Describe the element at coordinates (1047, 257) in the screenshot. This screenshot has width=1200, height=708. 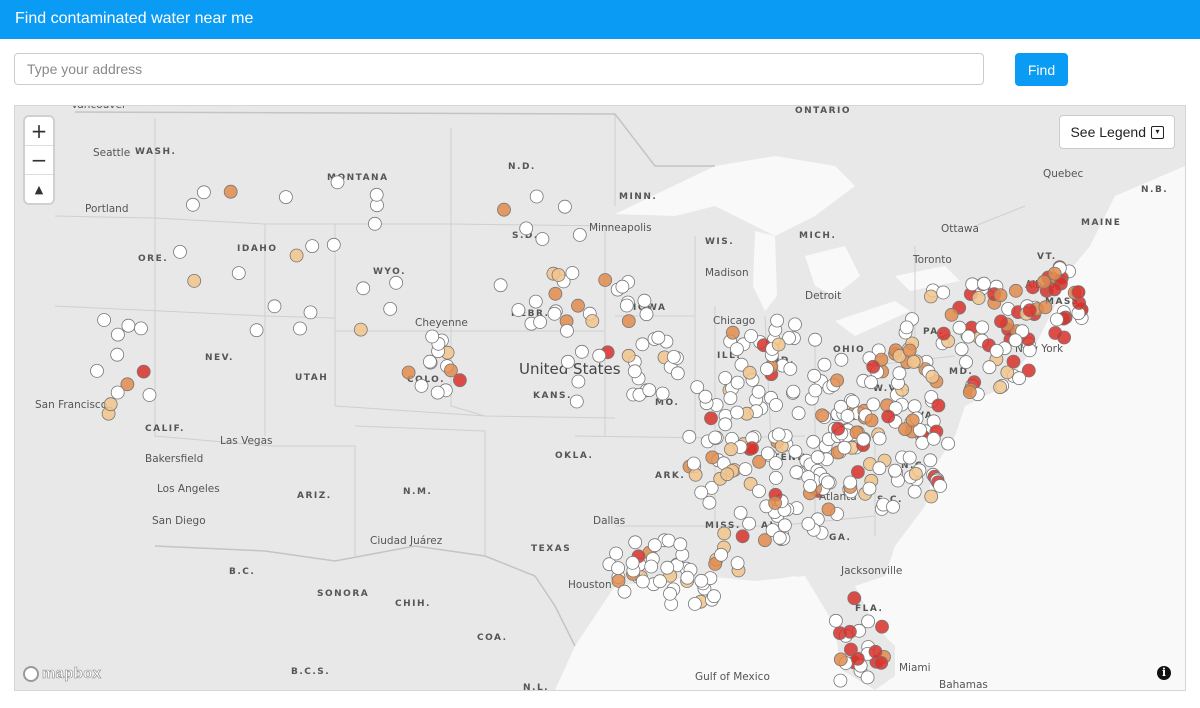
I see `state-label: VT.` at that location.